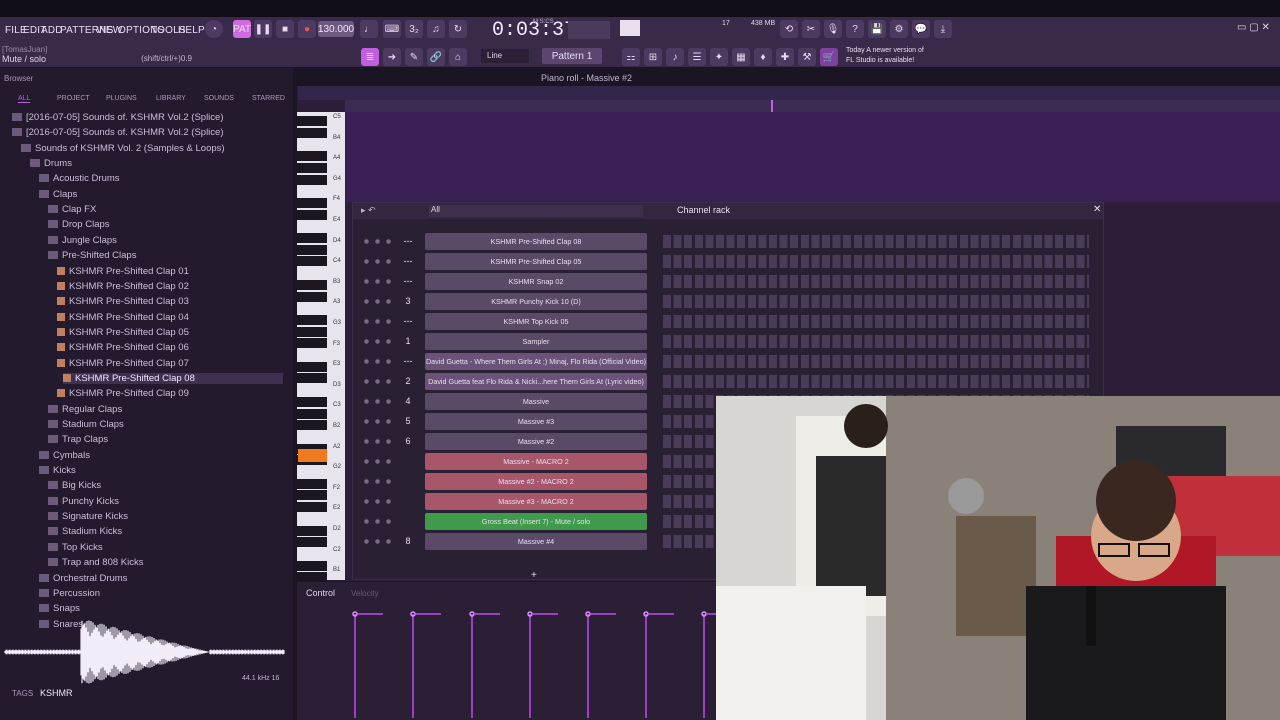 The height and width of the screenshot is (720, 1280). What do you see at coordinates (72, 209) in the screenshot?
I see `tree-folder: Clap FX` at bounding box center [72, 209].